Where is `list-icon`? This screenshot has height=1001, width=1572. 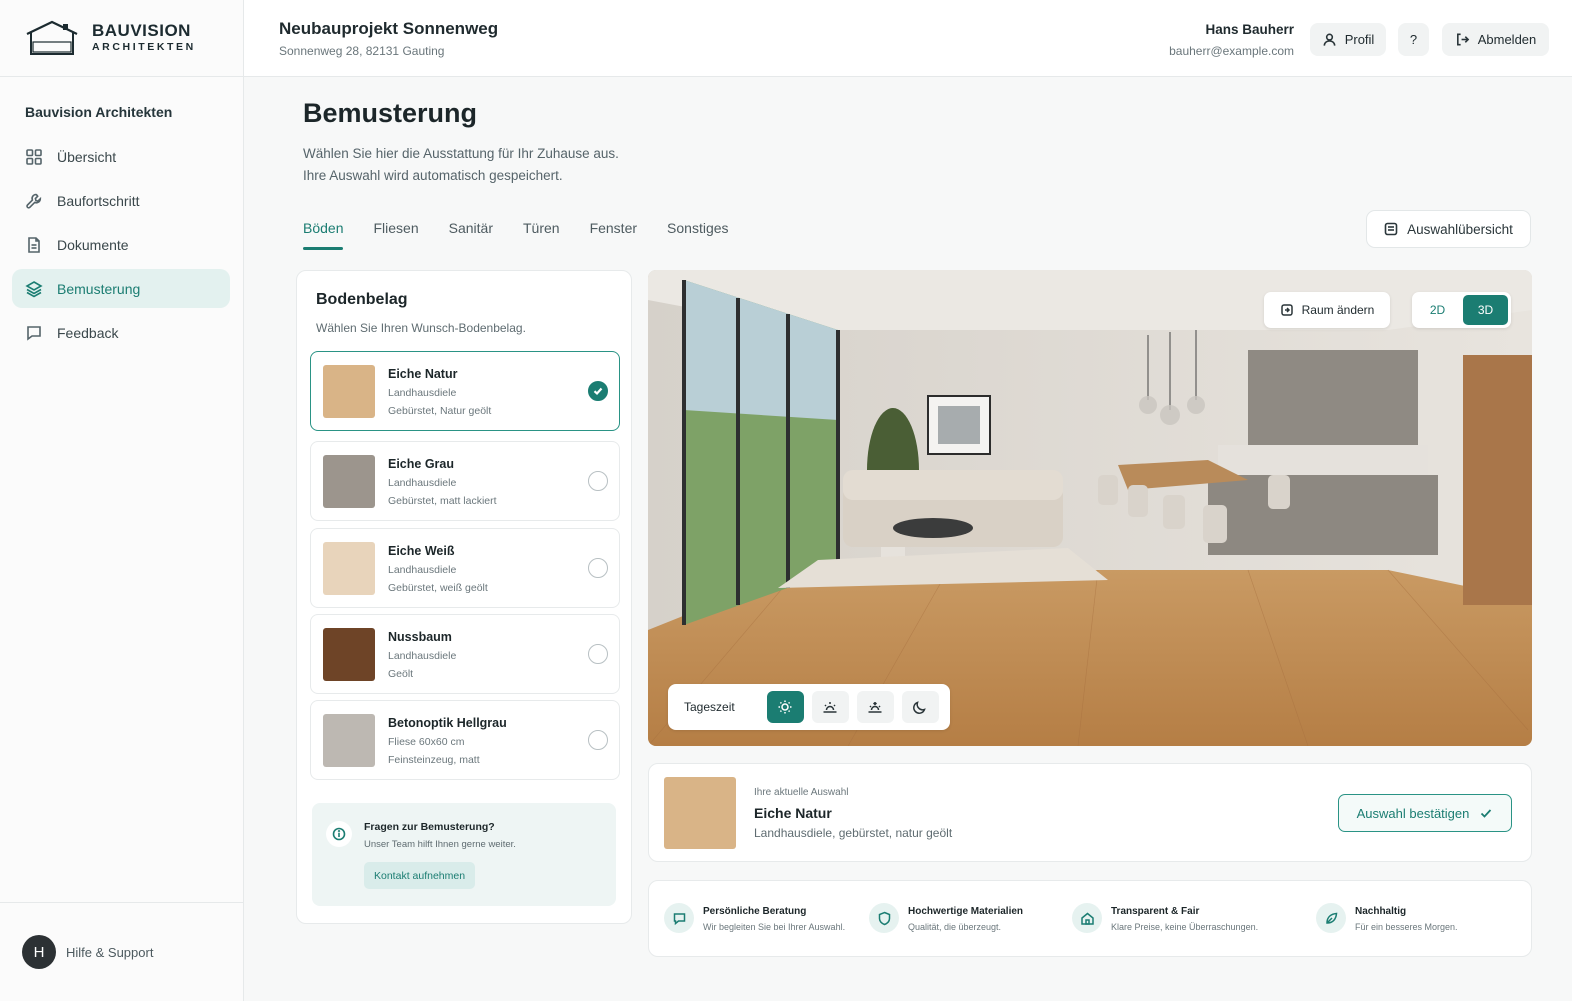
list-icon is located at coordinates (1391, 229).